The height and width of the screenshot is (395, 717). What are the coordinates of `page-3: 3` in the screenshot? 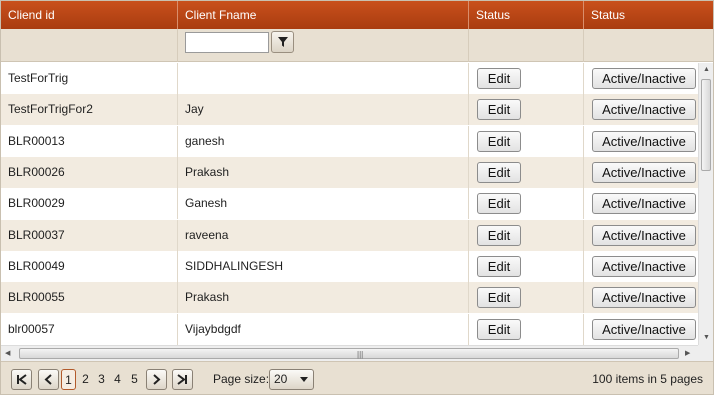 It's located at (101, 379).